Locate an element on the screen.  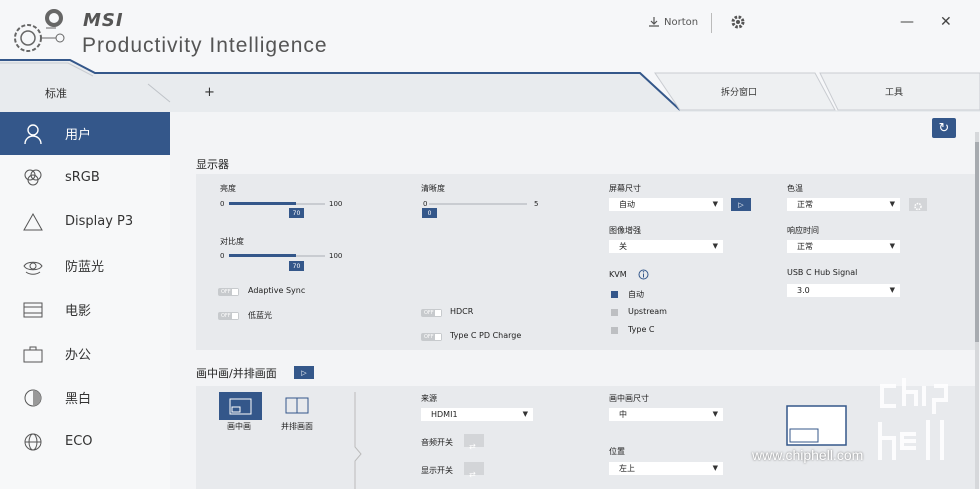
info-icon is located at coordinates (643, 274).